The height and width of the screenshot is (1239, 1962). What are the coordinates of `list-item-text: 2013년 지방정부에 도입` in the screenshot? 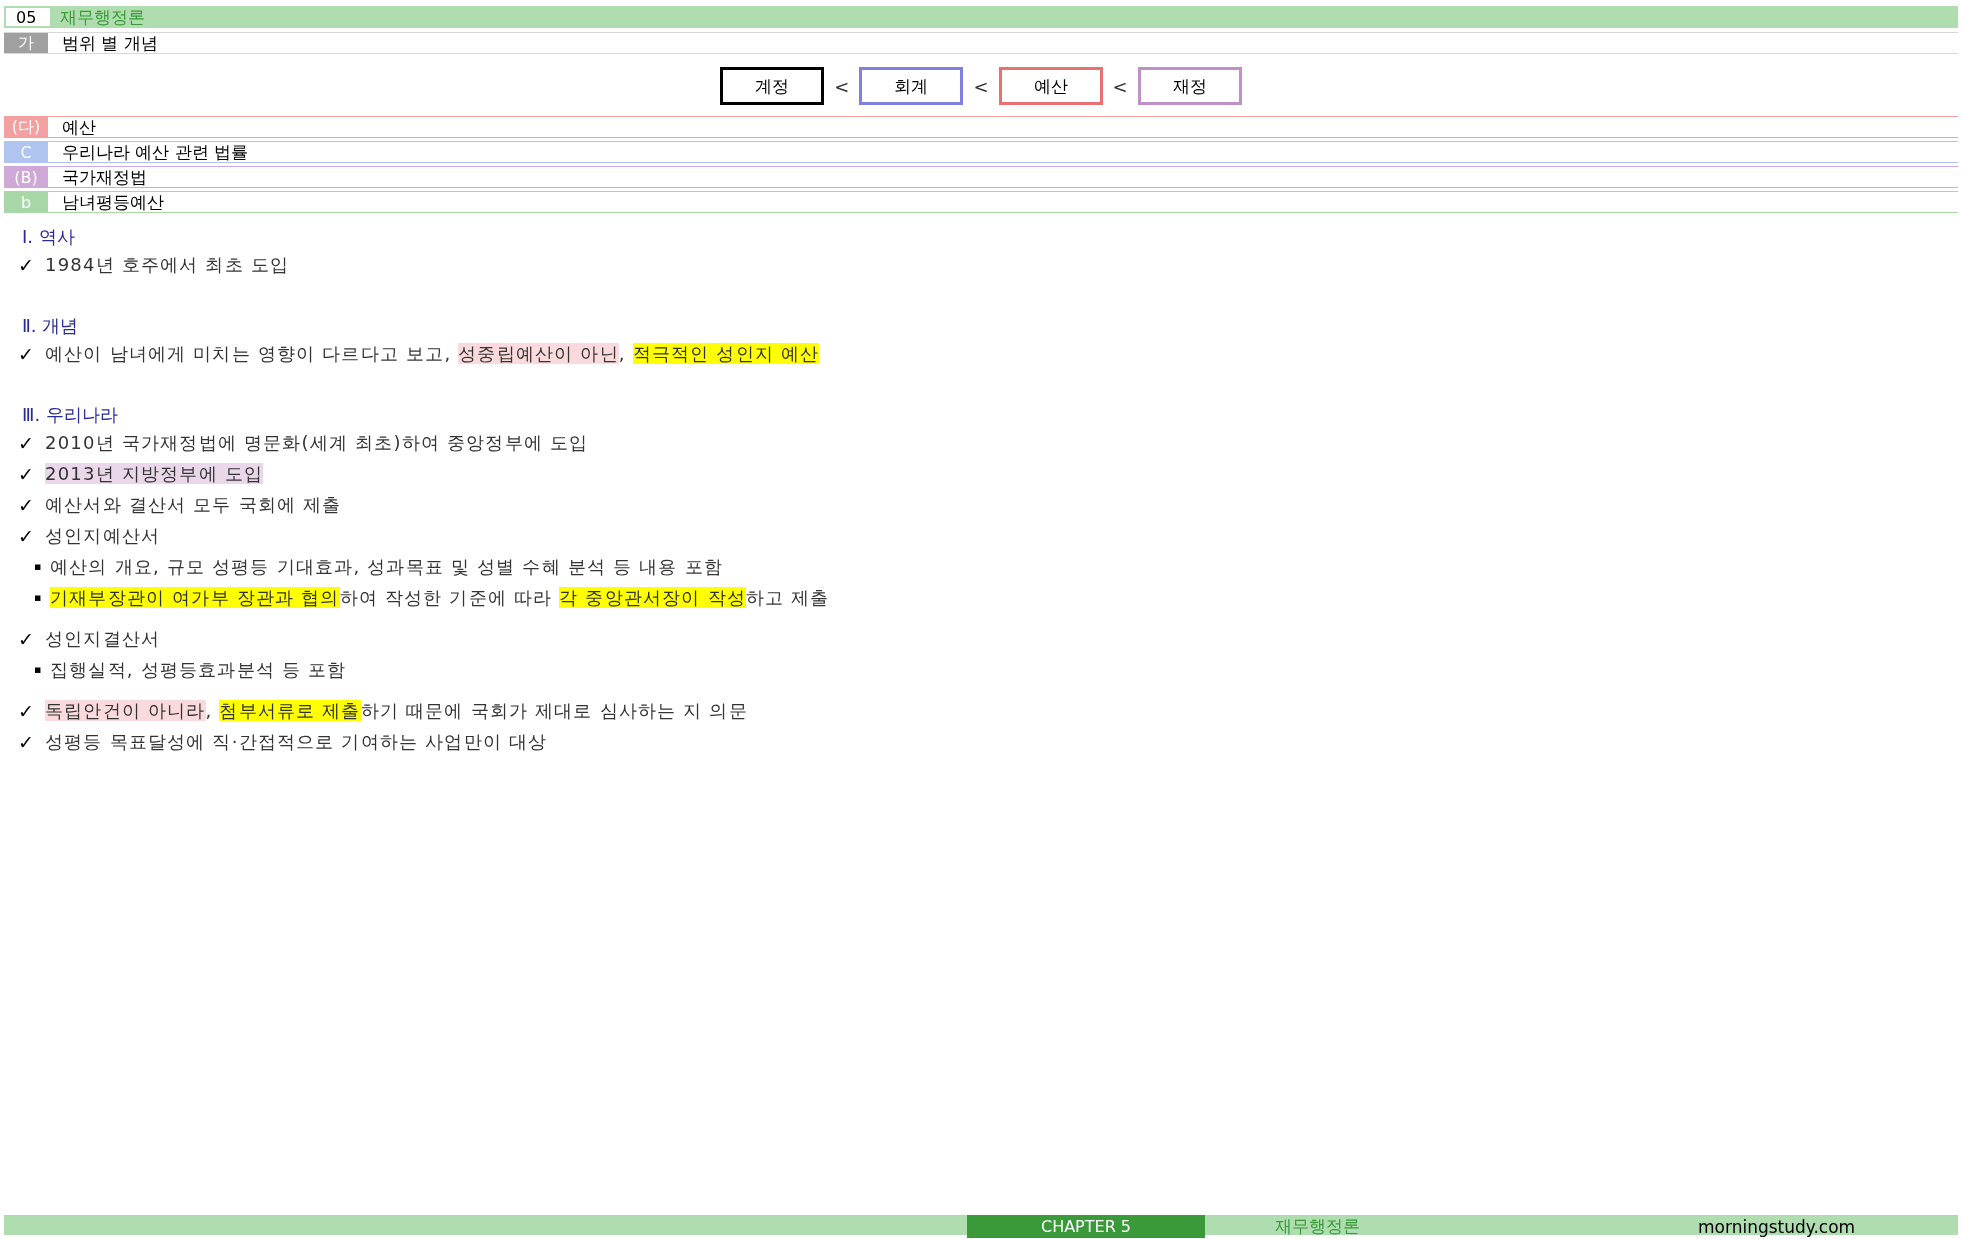 It's located at (154, 473).